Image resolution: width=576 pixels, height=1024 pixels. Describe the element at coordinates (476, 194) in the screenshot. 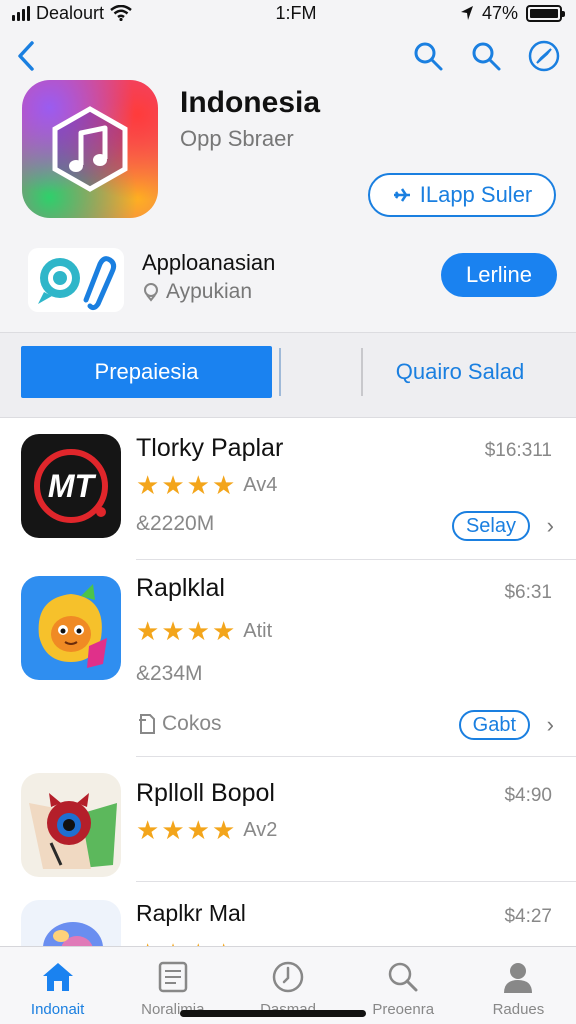

I see `app-action-label: ILapp Suler` at that location.